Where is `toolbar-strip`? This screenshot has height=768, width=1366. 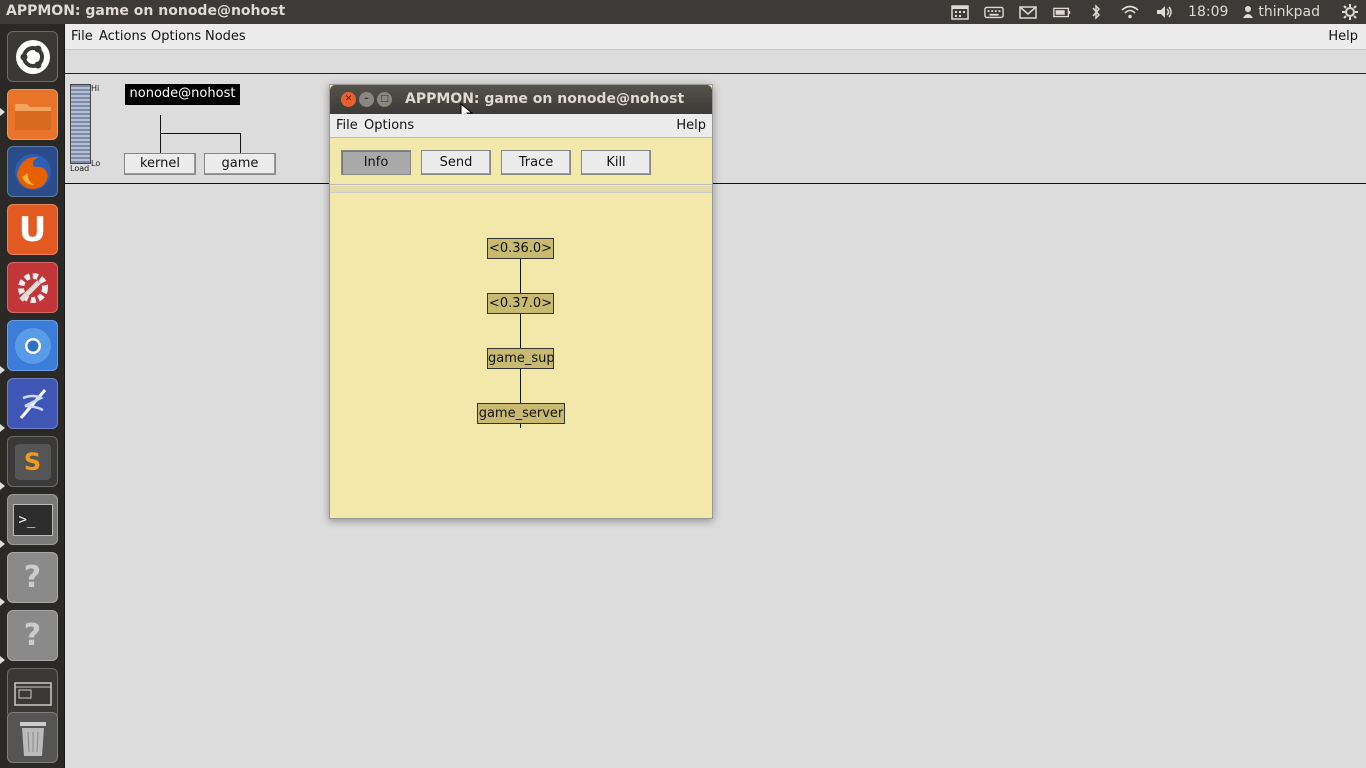 toolbar-strip is located at coordinates (715, 62).